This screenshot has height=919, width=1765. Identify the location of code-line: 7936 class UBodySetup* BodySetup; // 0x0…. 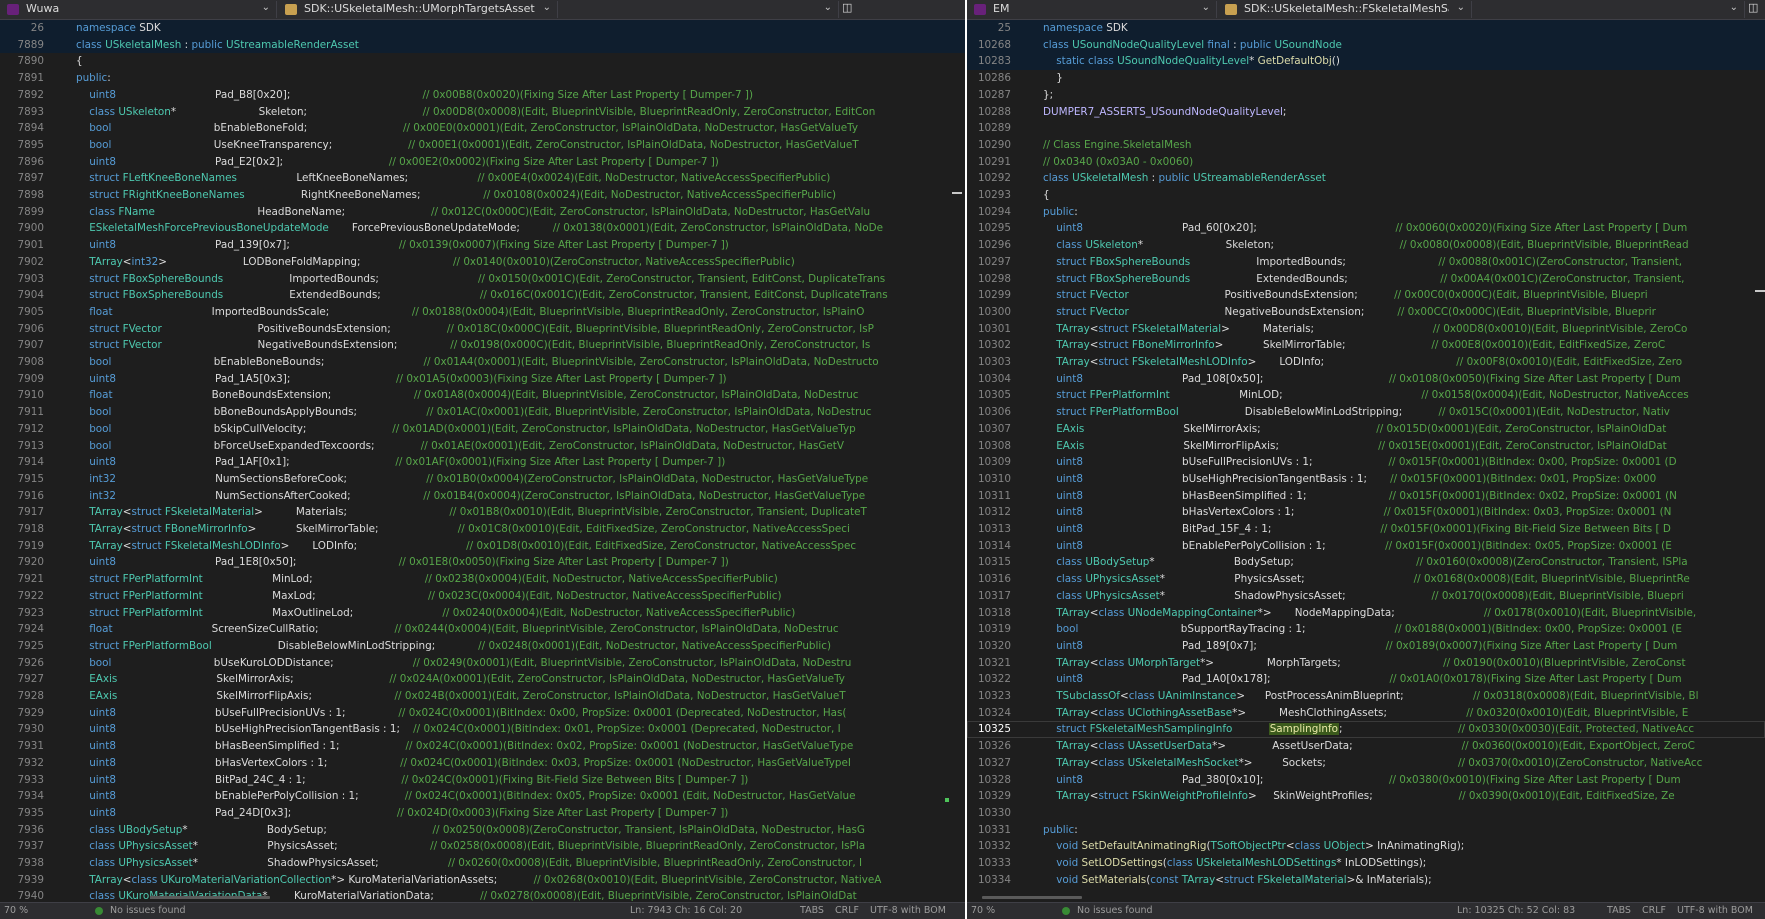
(482, 830).